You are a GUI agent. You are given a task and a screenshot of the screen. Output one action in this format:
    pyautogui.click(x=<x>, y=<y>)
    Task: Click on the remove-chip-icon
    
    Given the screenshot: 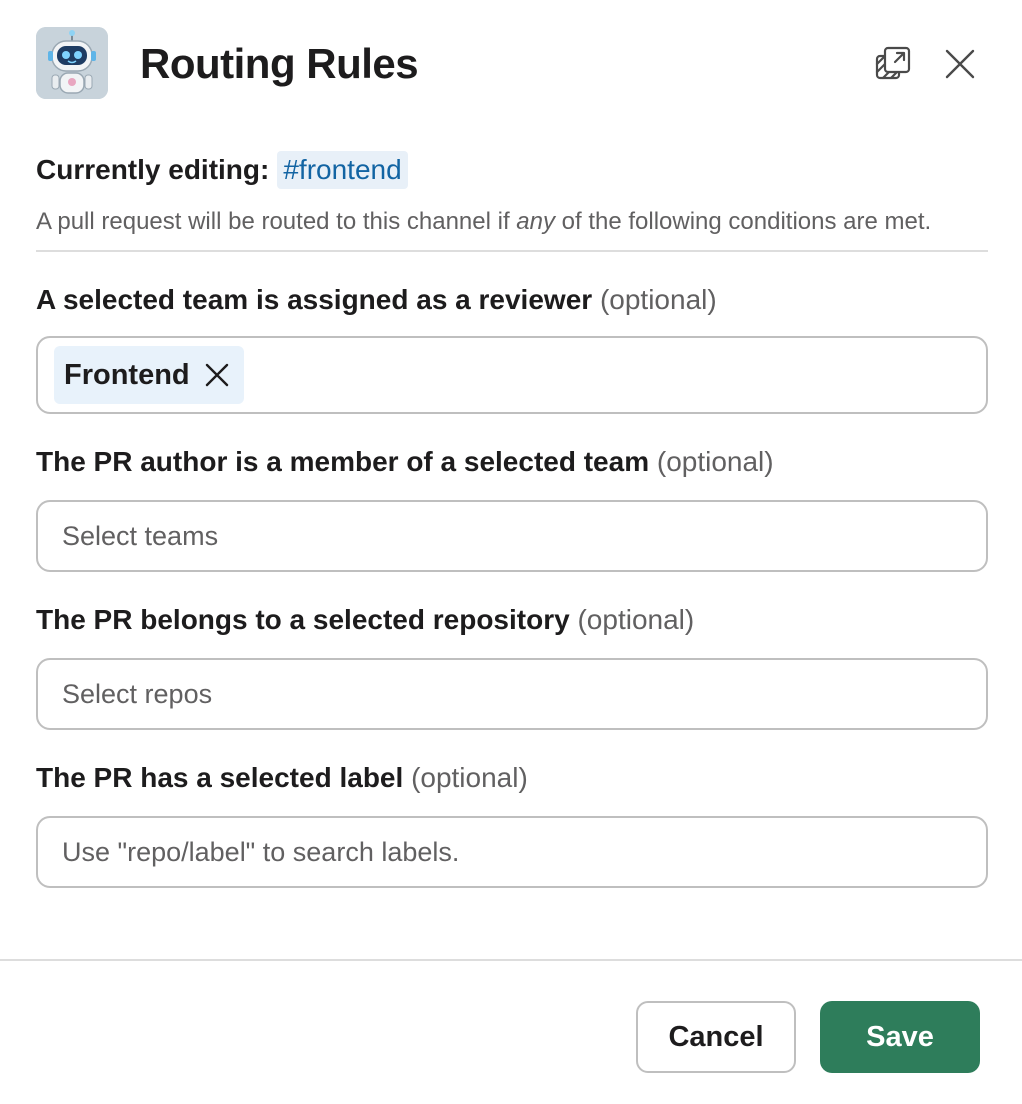 What is the action you would take?
    pyautogui.click(x=217, y=375)
    